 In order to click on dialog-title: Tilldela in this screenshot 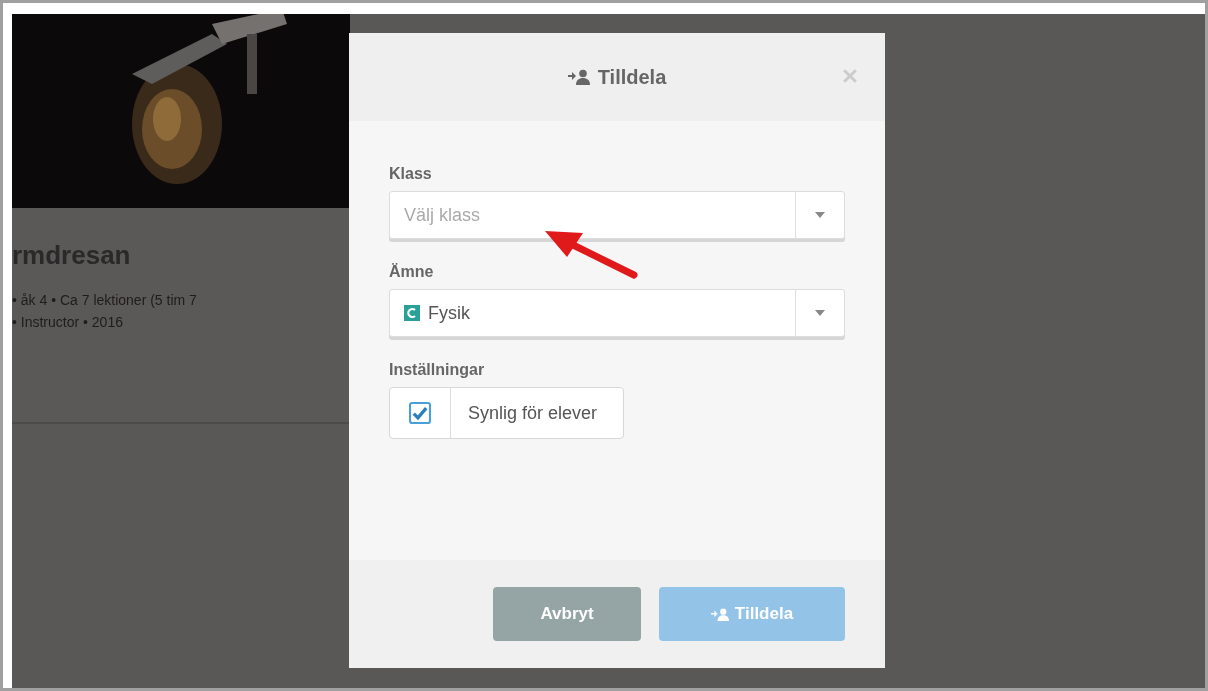, I will do `click(632, 77)`.